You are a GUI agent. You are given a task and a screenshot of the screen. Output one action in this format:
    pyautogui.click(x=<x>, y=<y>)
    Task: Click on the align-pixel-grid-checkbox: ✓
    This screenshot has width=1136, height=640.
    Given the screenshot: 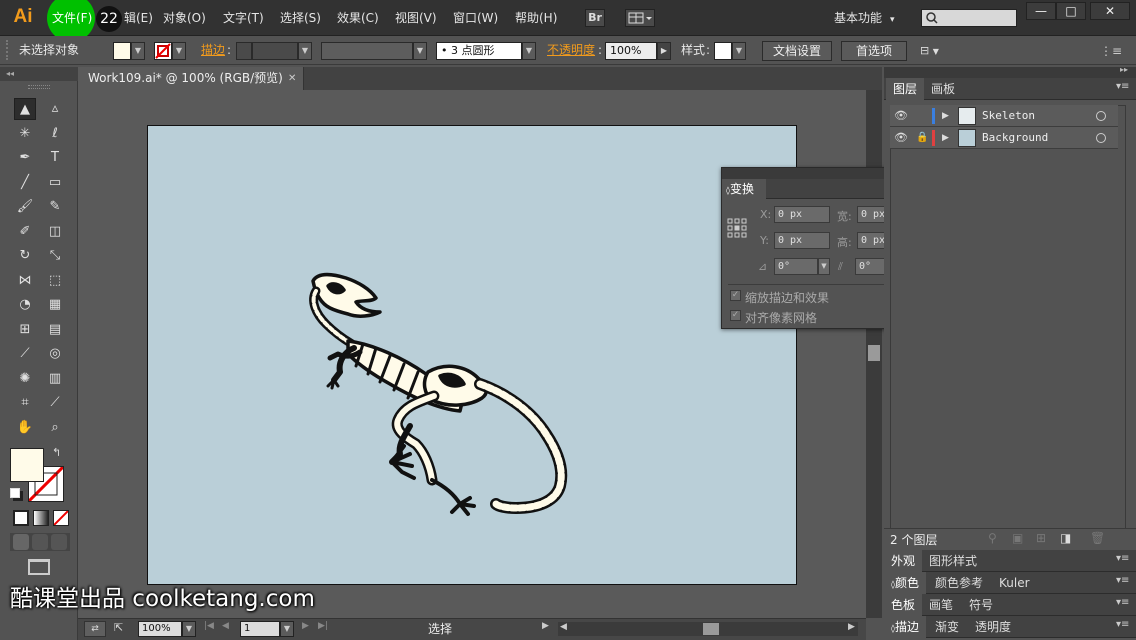 What is the action you would take?
    pyautogui.click(x=735, y=315)
    